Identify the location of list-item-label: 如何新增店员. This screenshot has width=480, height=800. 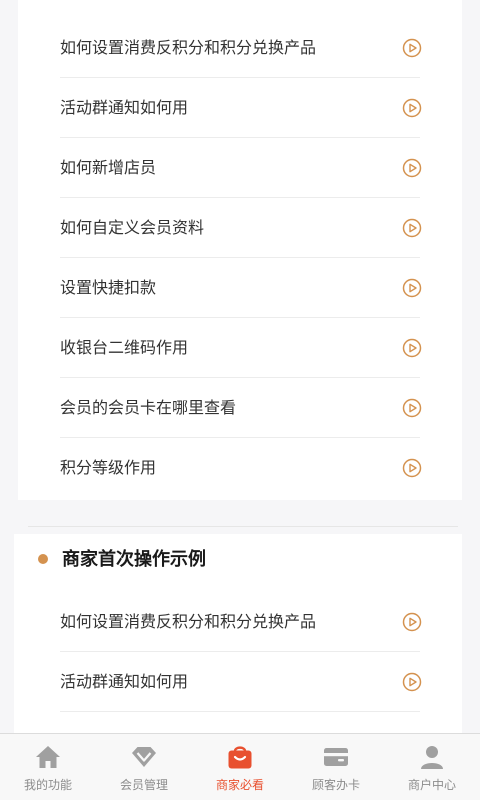
(108, 167).